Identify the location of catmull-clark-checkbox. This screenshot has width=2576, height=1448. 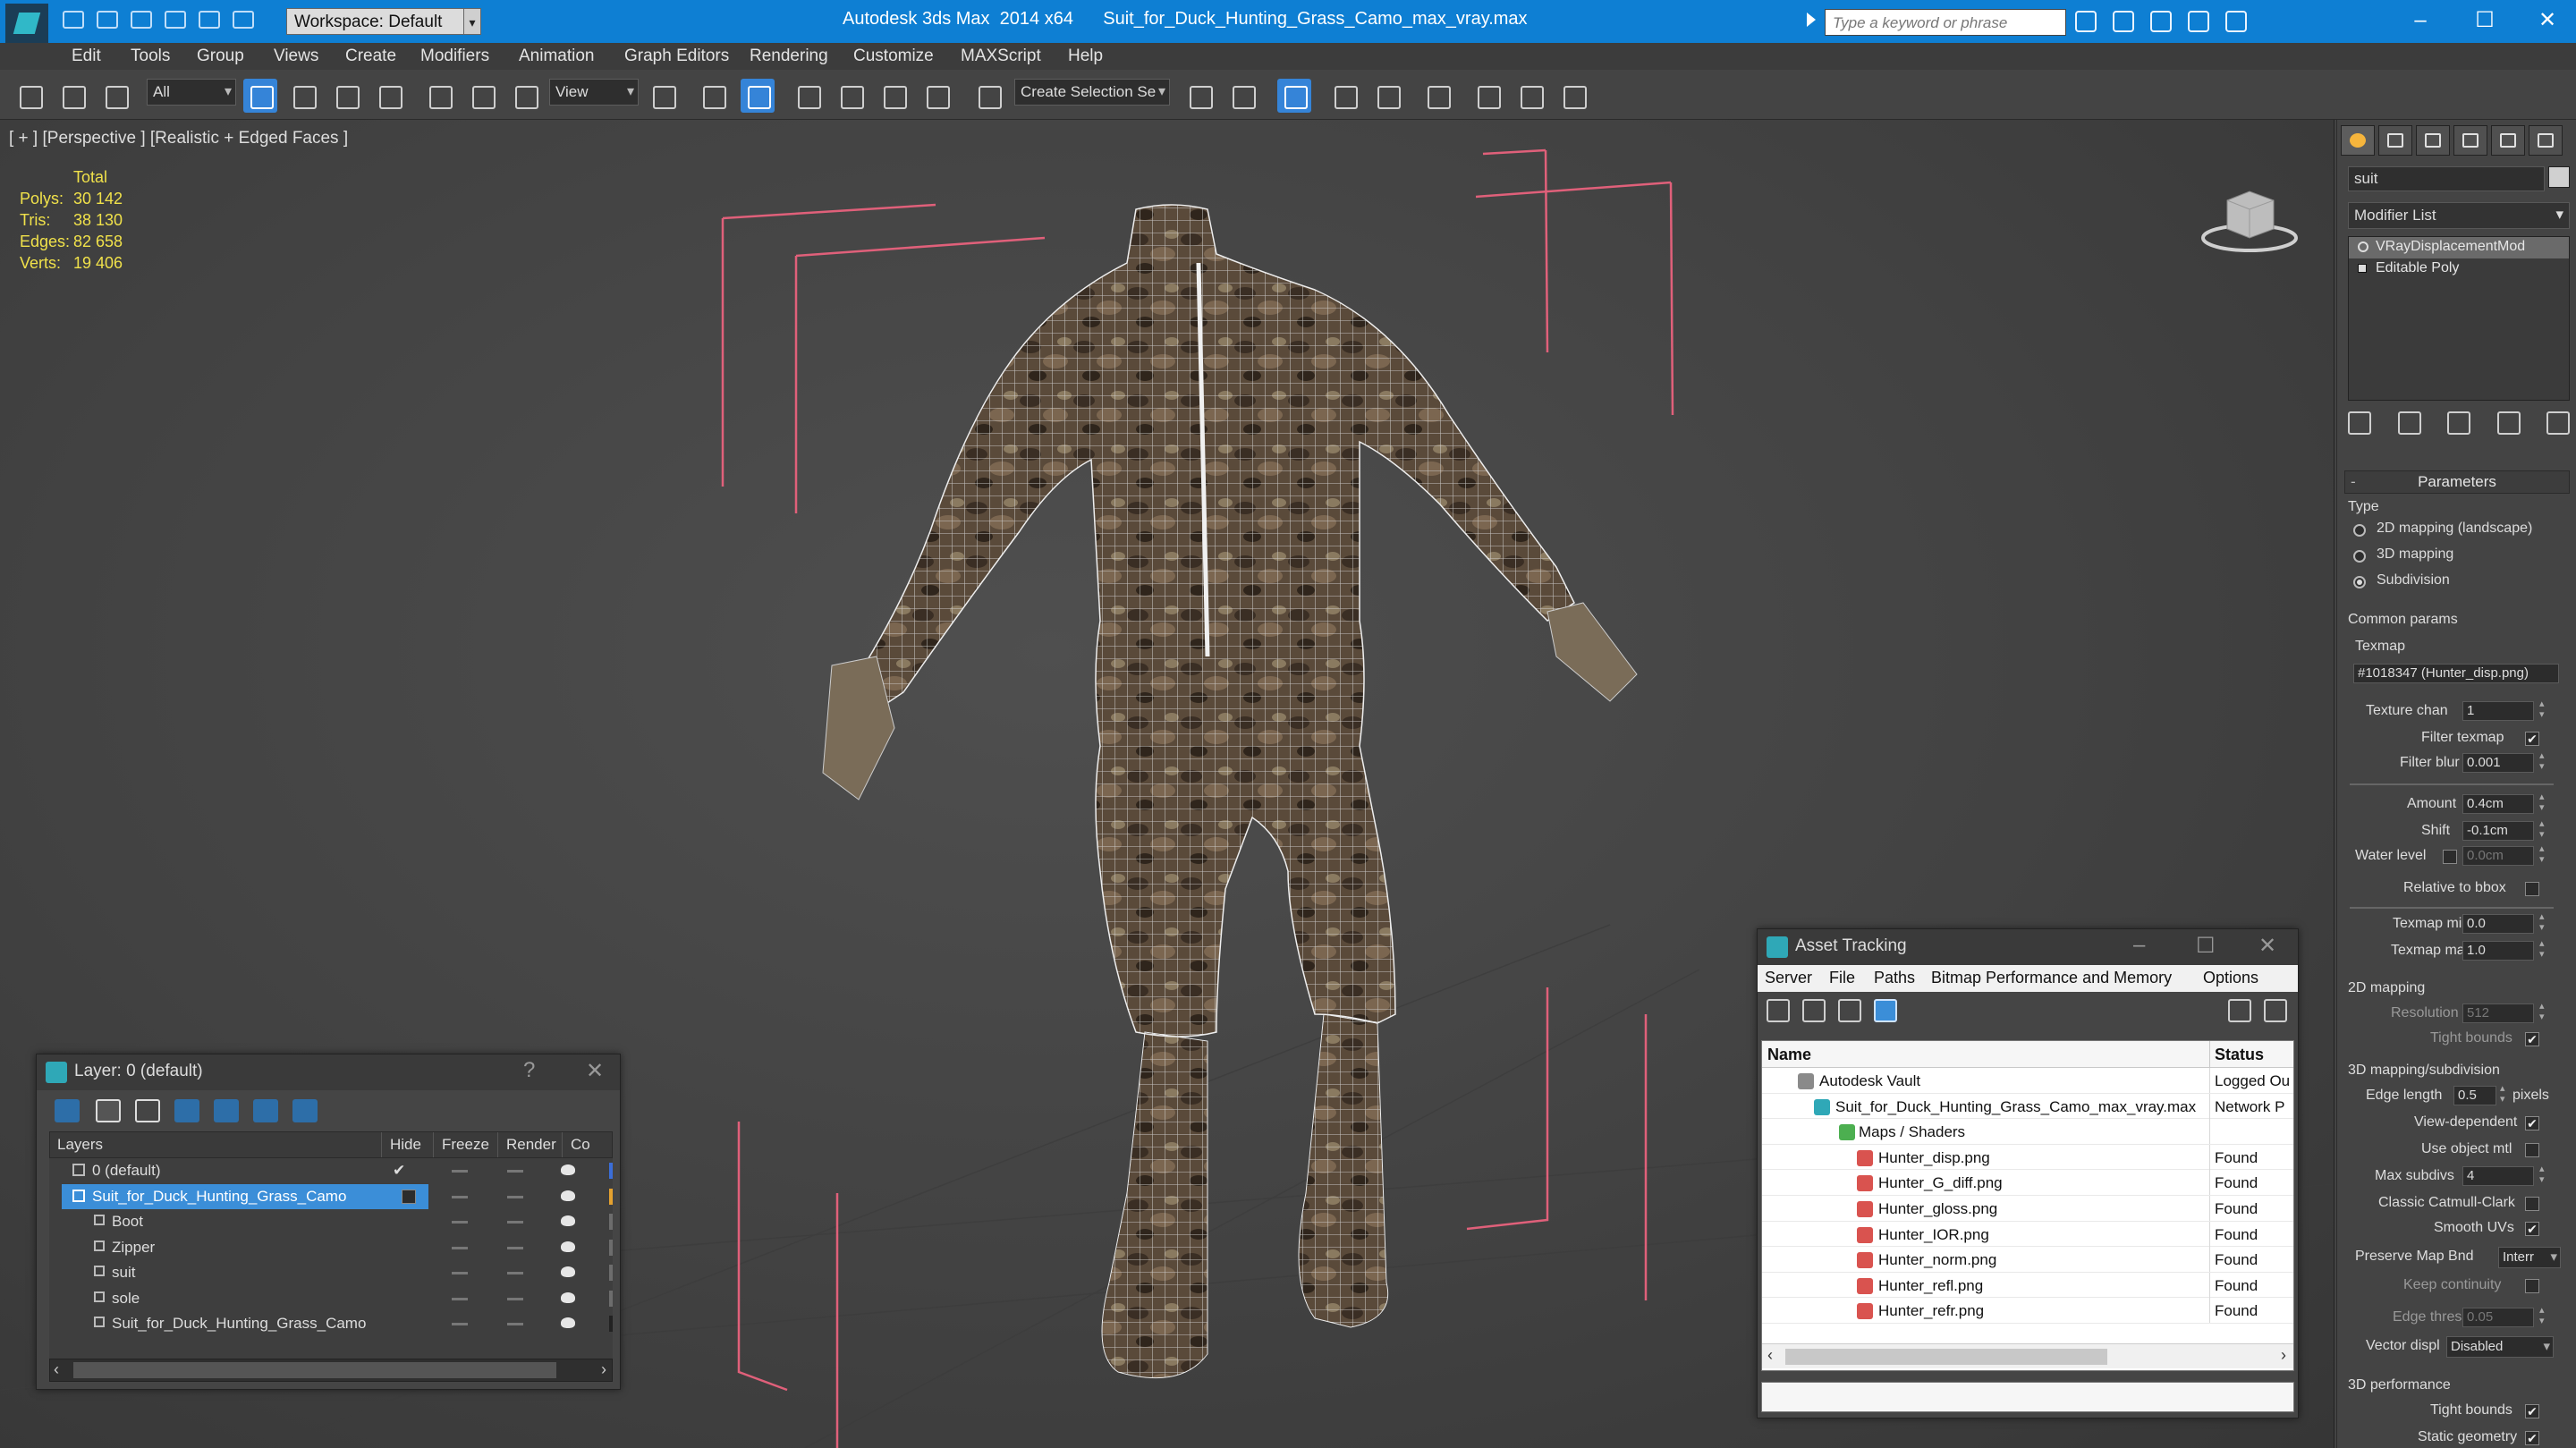
(2532, 1204).